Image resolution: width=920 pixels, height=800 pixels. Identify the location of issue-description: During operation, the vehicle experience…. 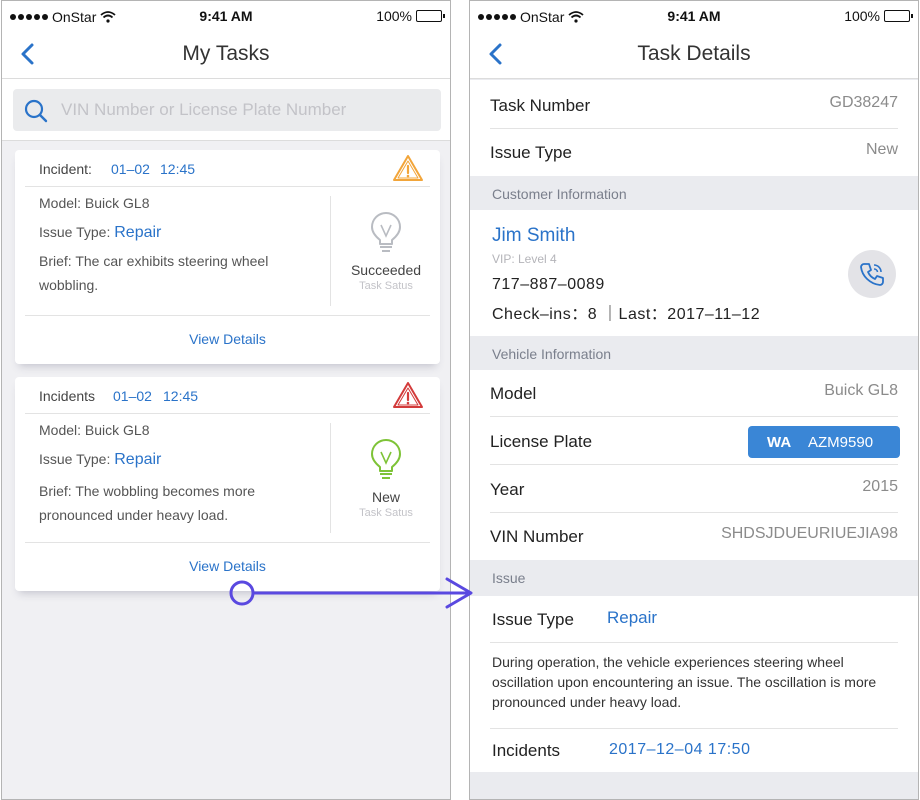
(684, 682).